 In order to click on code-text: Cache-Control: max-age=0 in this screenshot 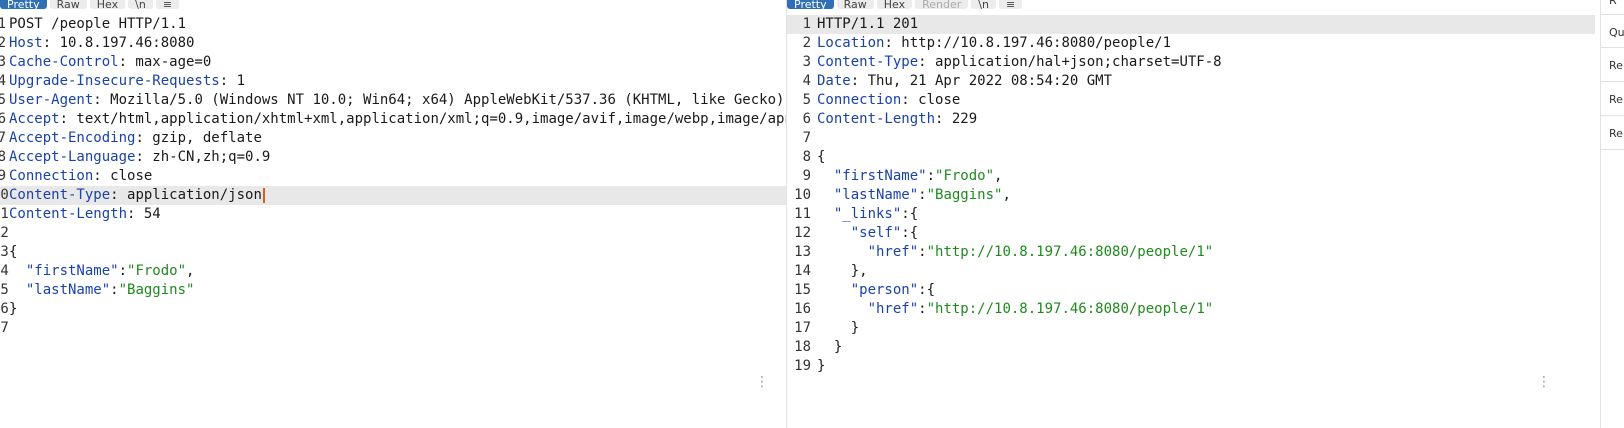, I will do `click(110, 62)`.